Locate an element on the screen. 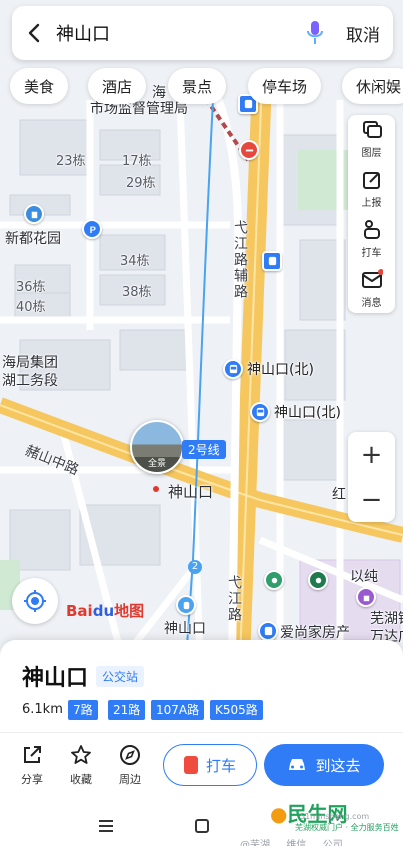 The image size is (403, 846). map-label: 红 is located at coordinates (339, 495).